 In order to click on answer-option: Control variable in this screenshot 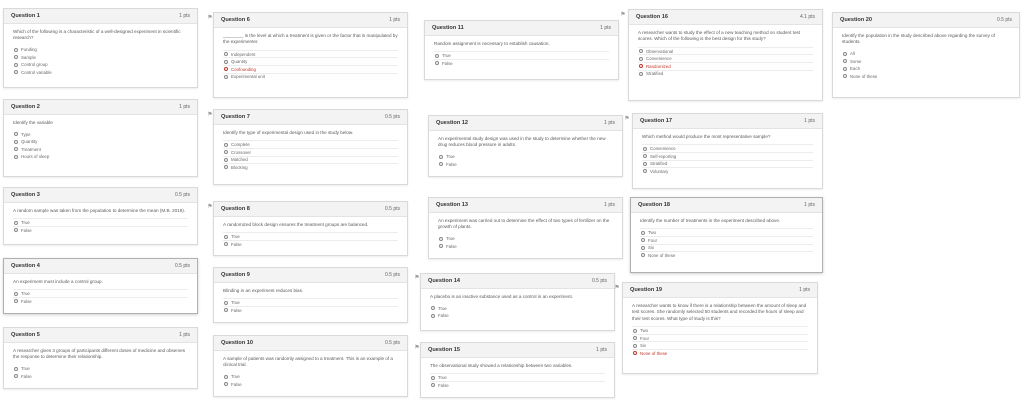, I will do `click(100, 73)`.